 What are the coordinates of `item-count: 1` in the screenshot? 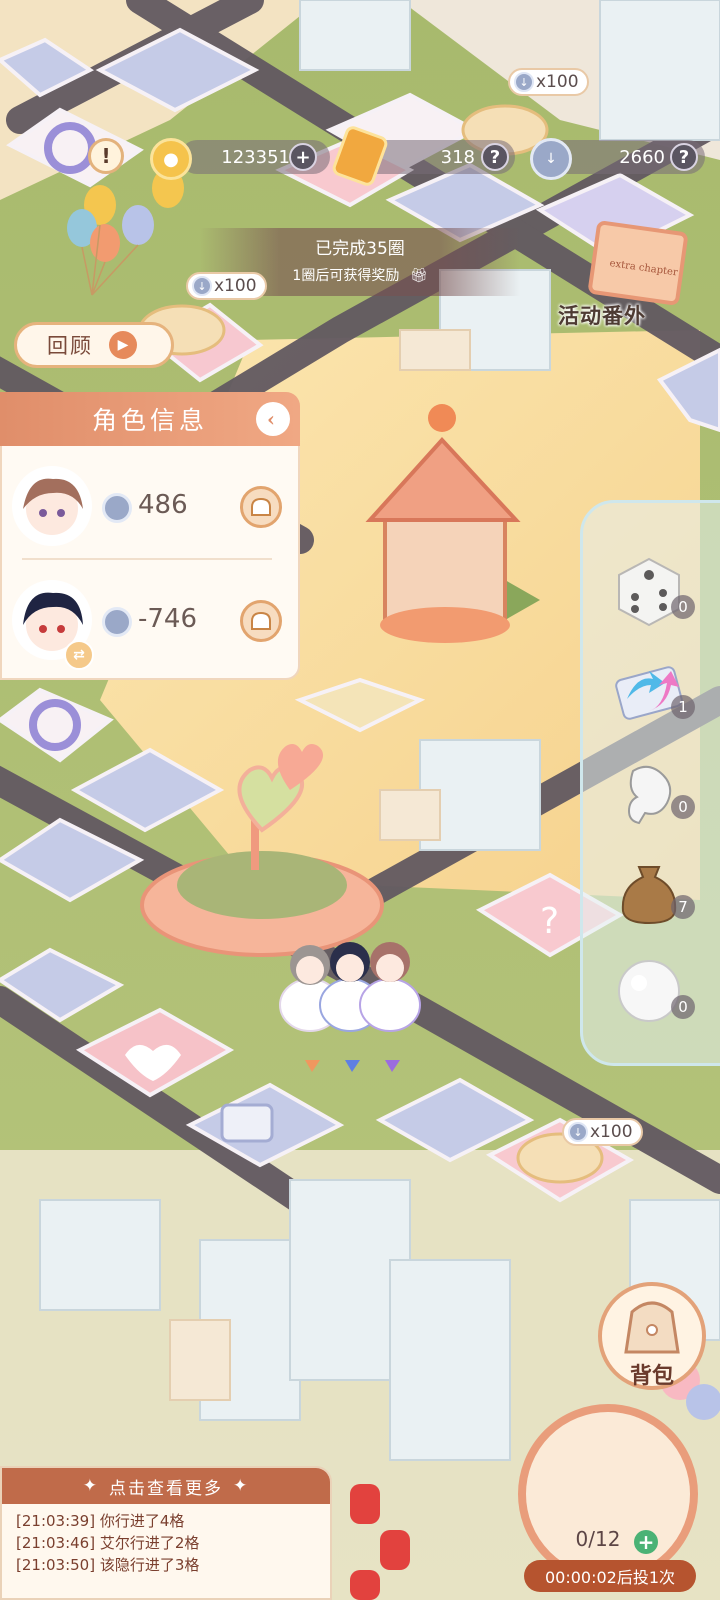 It's located at (683, 707).